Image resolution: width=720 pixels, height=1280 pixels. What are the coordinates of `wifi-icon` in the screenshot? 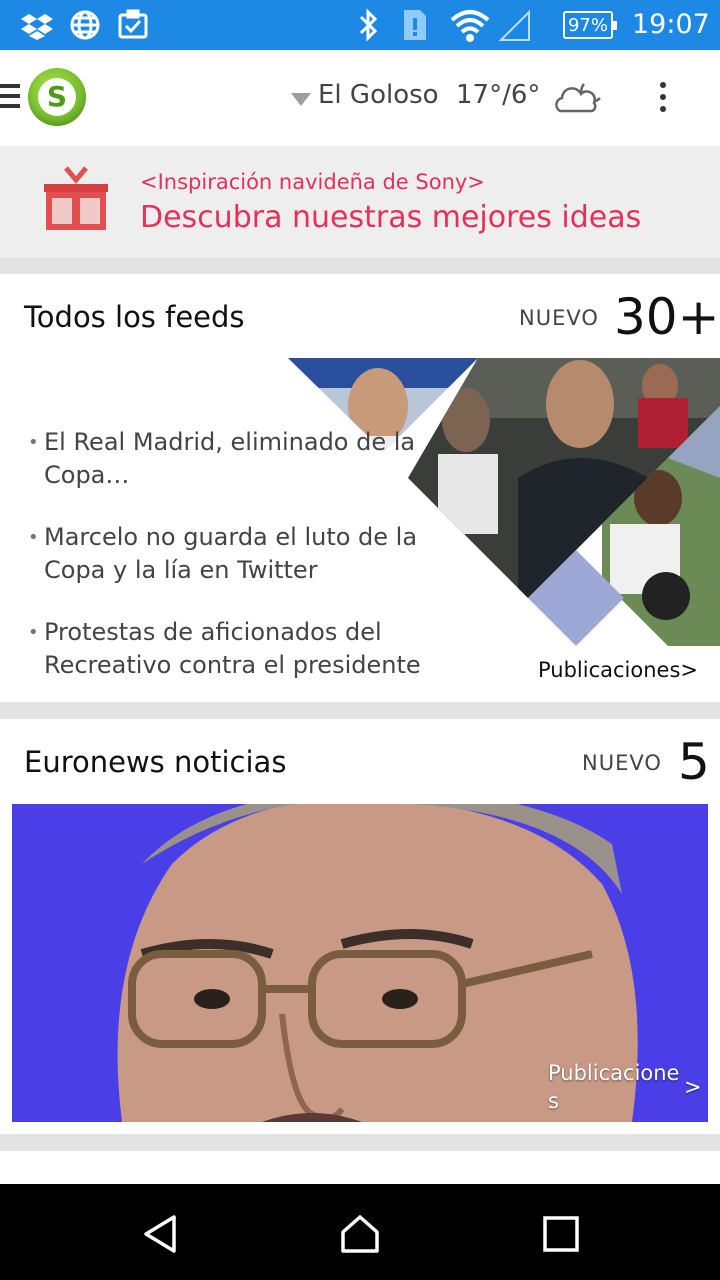 It's located at (470, 26).